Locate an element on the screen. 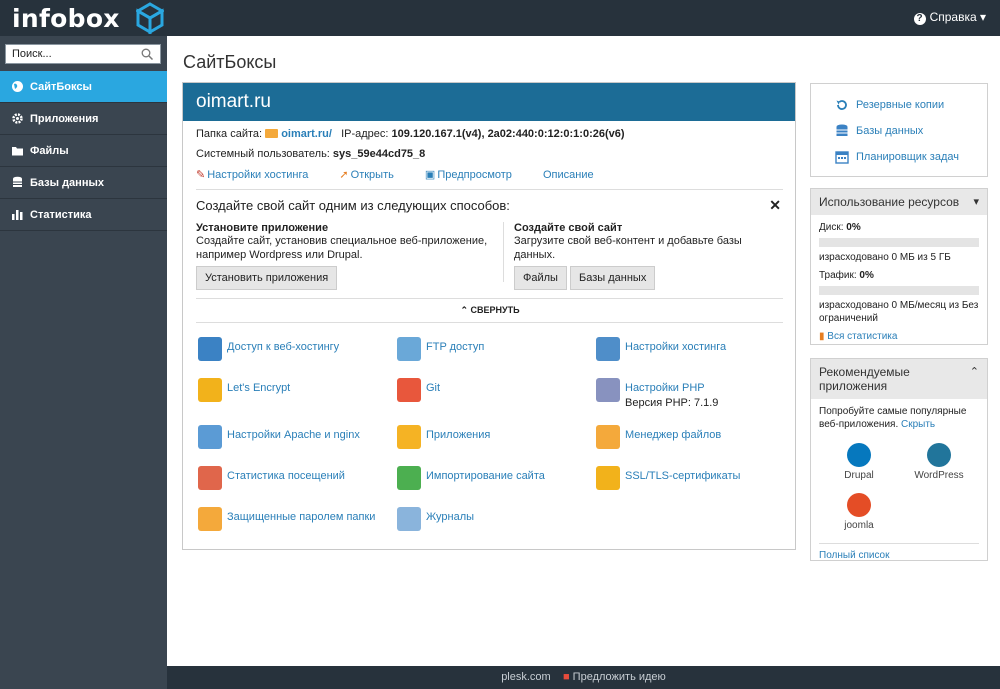 Image resolution: width=1000 pixels, height=689 pixels. visit-stats-icon is located at coordinates (210, 478).